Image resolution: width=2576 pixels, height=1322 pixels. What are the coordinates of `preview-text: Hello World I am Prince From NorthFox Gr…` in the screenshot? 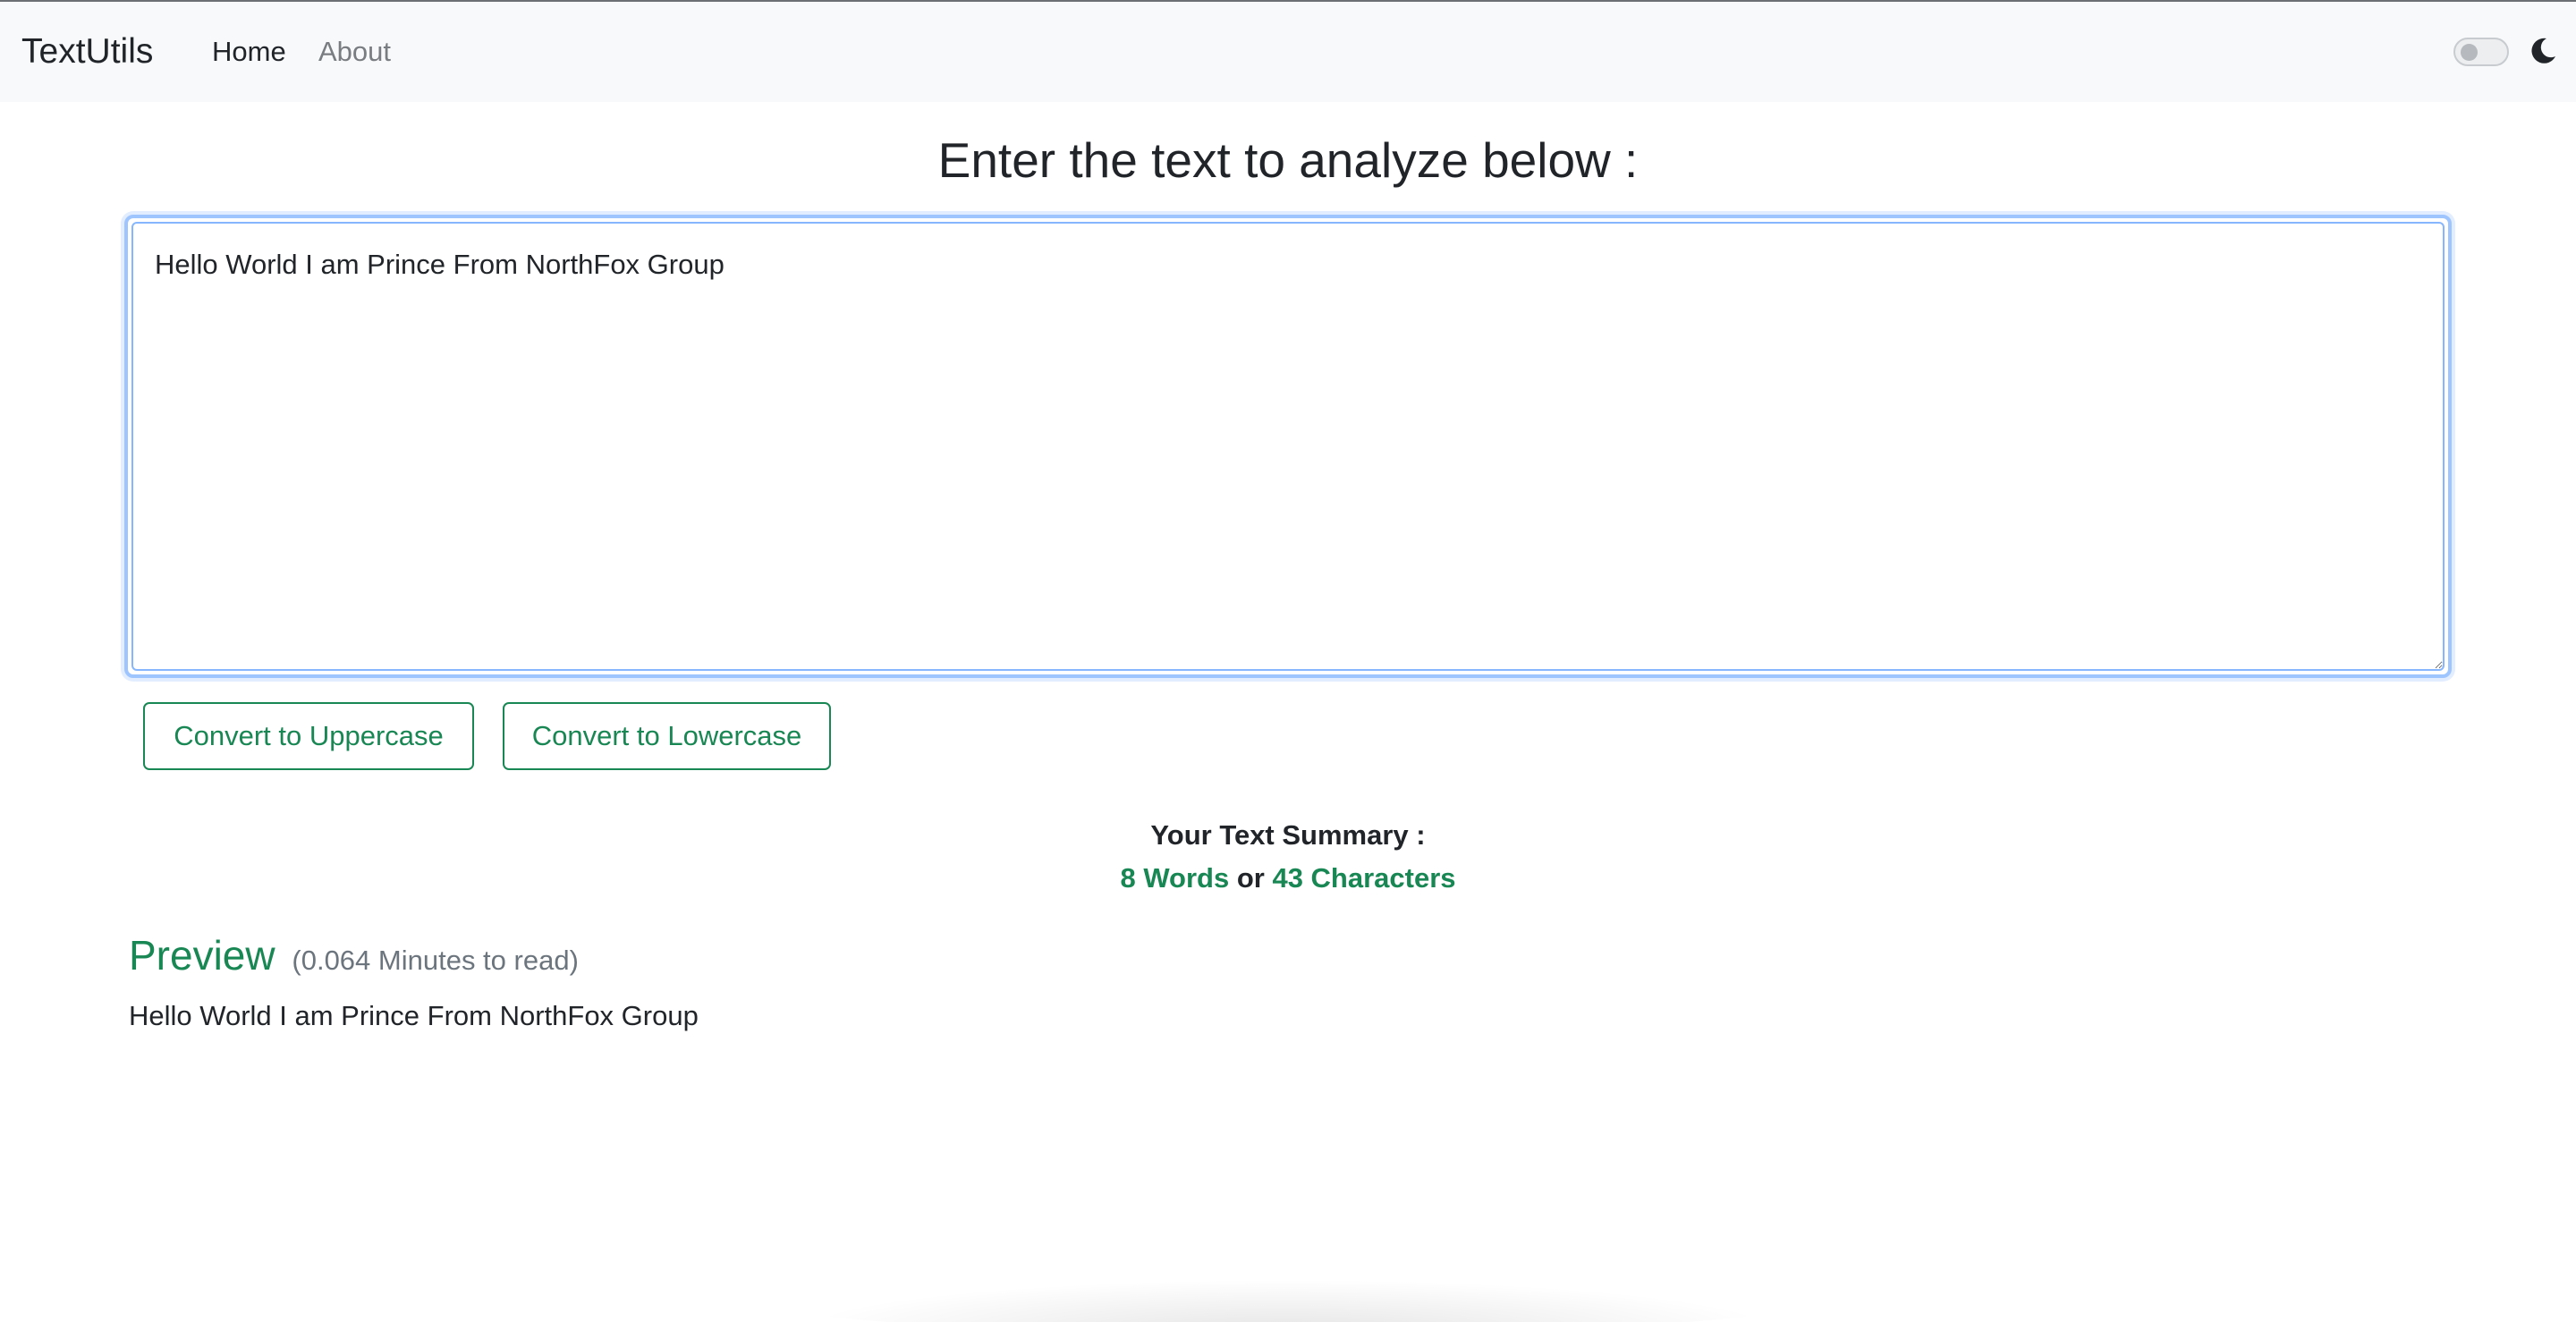 It's located at (414, 1016).